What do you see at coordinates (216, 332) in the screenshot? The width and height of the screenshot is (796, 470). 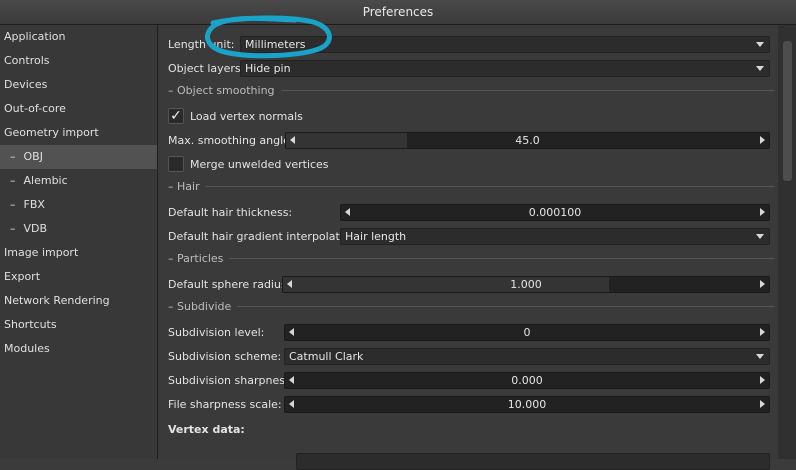 I see `subdivision-level-label: Subdivision level:` at bounding box center [216, 332].